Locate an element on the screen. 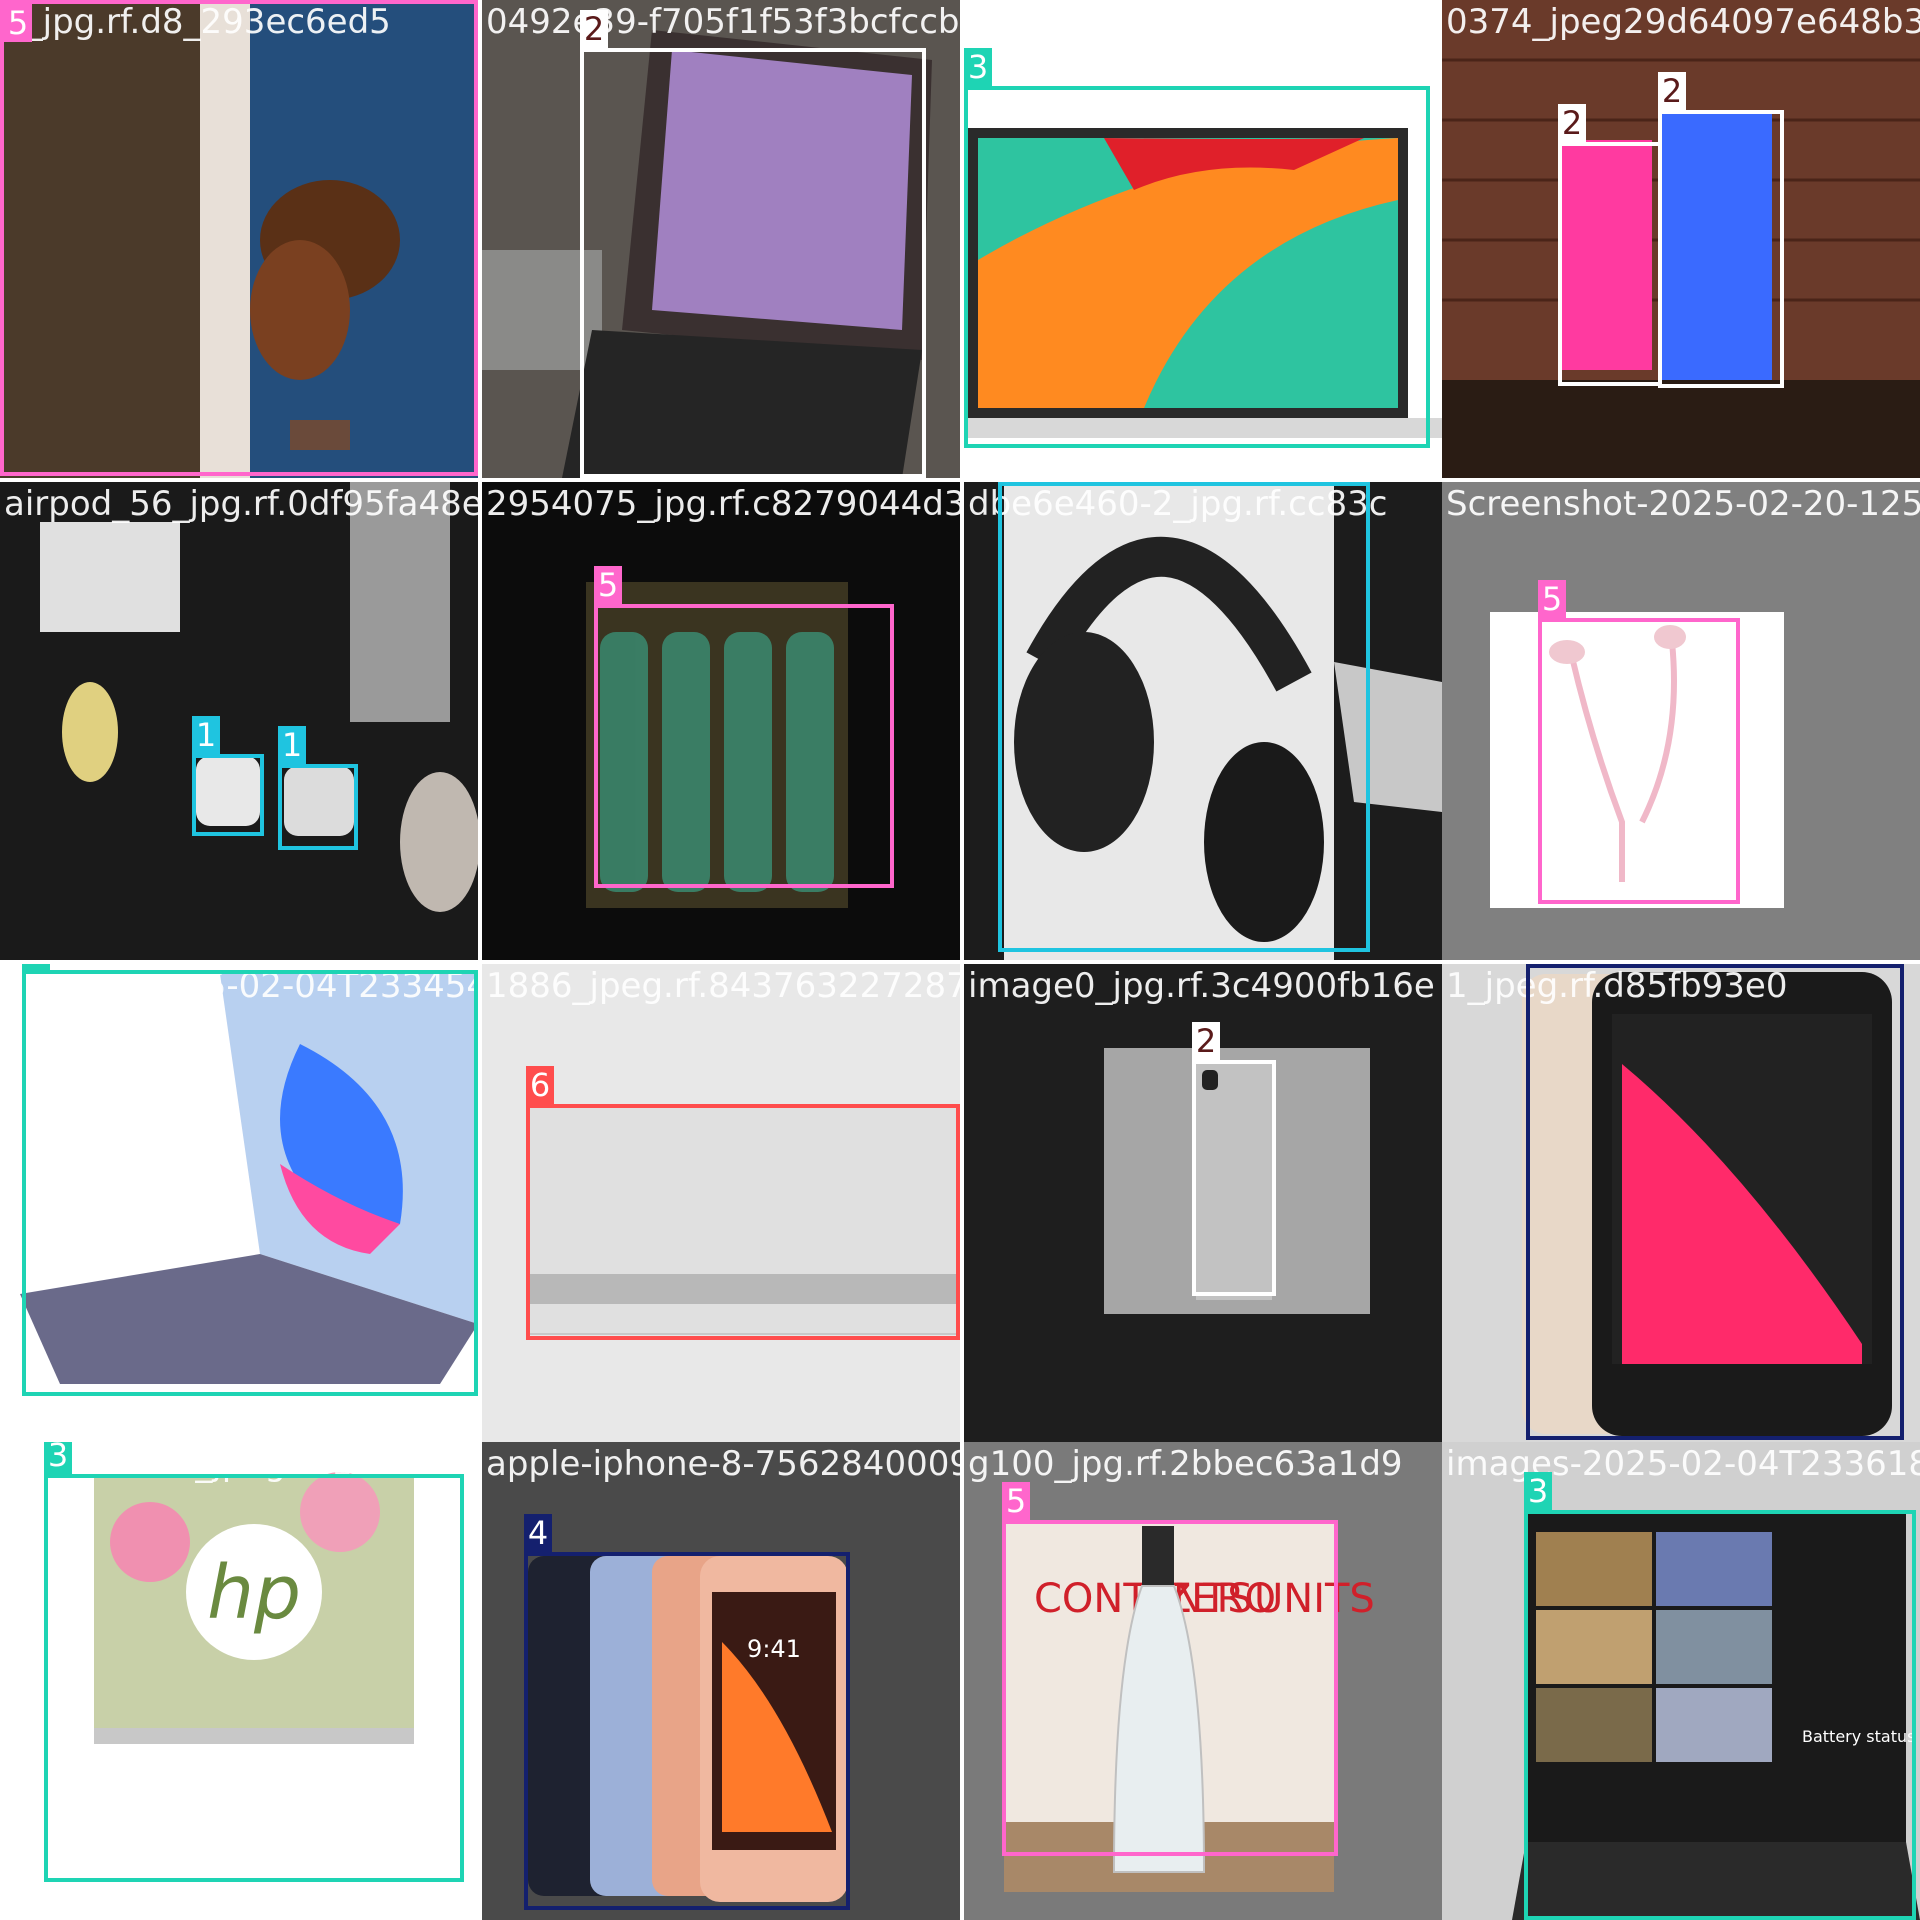 Image resolution: width=1920 pixels, height=1920 pixels. tile-filename: 0374_jpeg29d64097e648b39 is located at coordinates (1683, 22).